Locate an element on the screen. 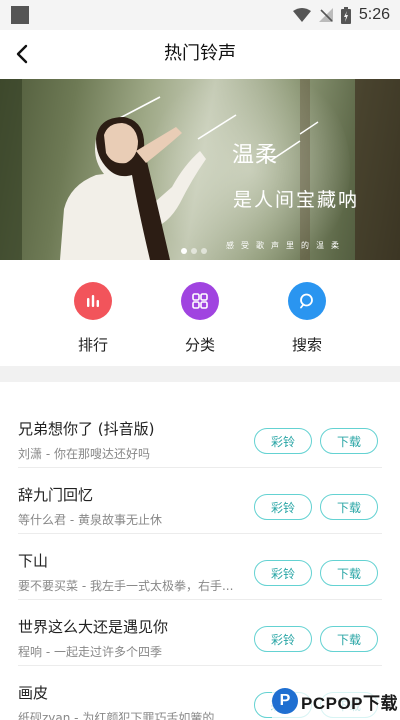 The width and height of the screenshot is (400, 720). search-icon-circle is located at coordinates (307, 301).